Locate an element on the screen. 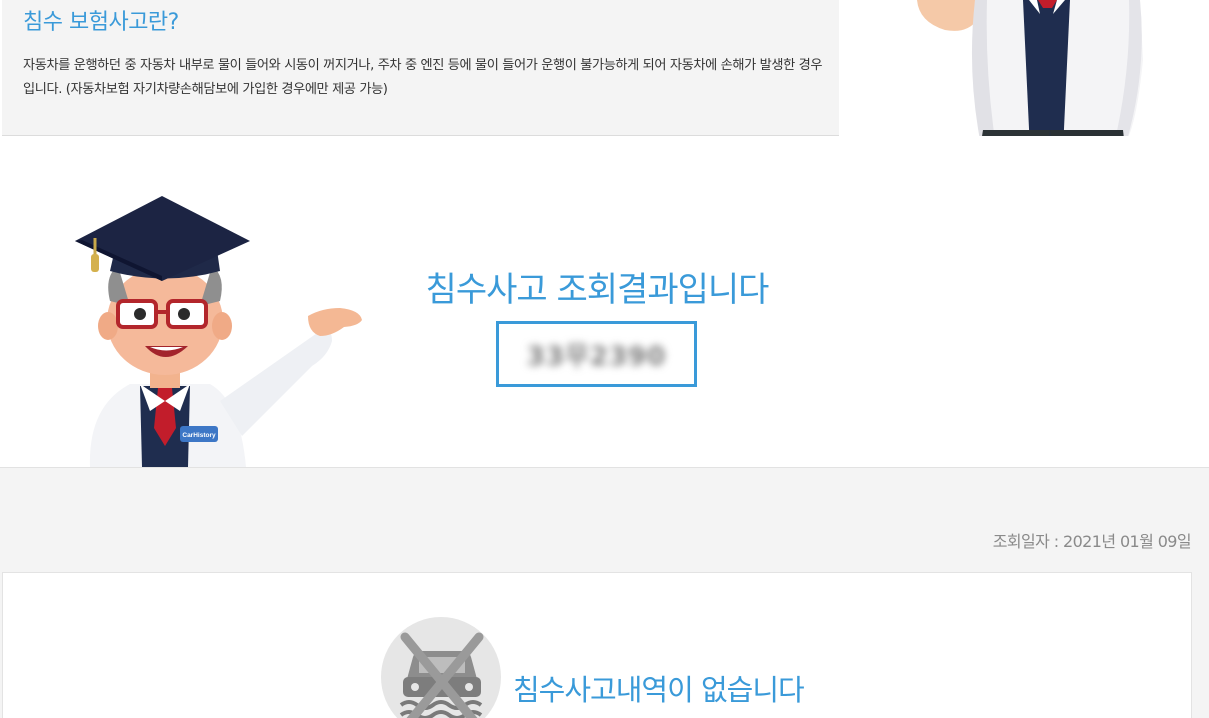  plate-number-box: 33무2390 is located at coordinates (596, 354).